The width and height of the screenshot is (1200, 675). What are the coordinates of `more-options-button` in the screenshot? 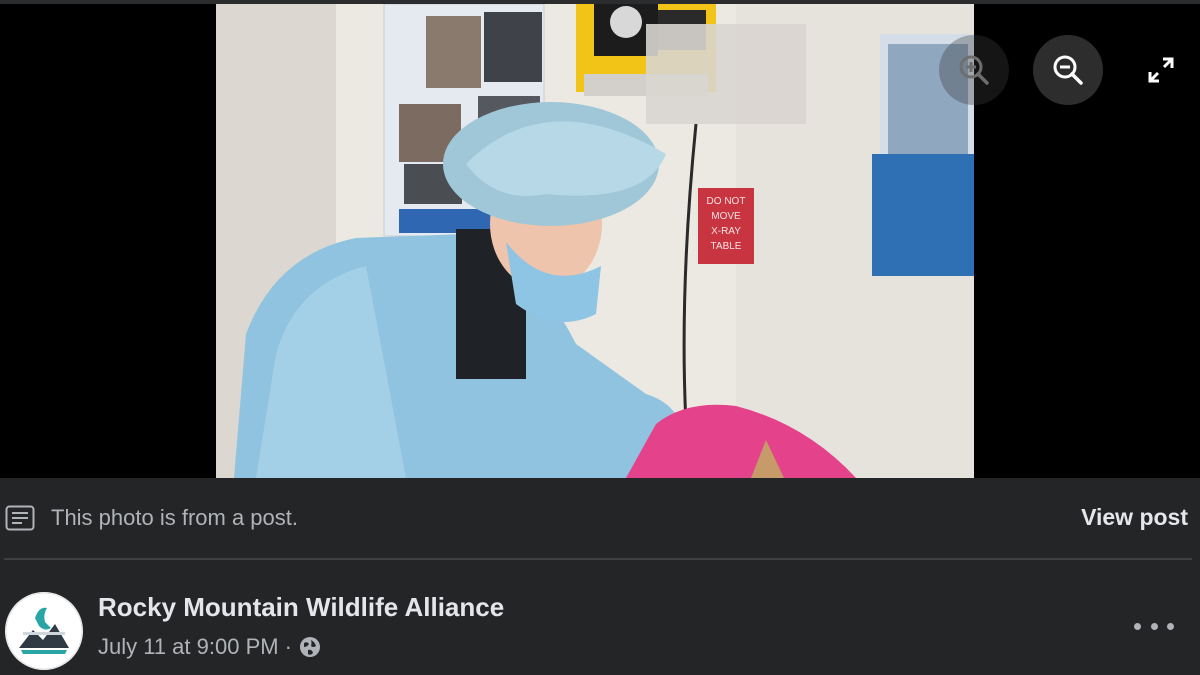 It's located at (1154, 626).